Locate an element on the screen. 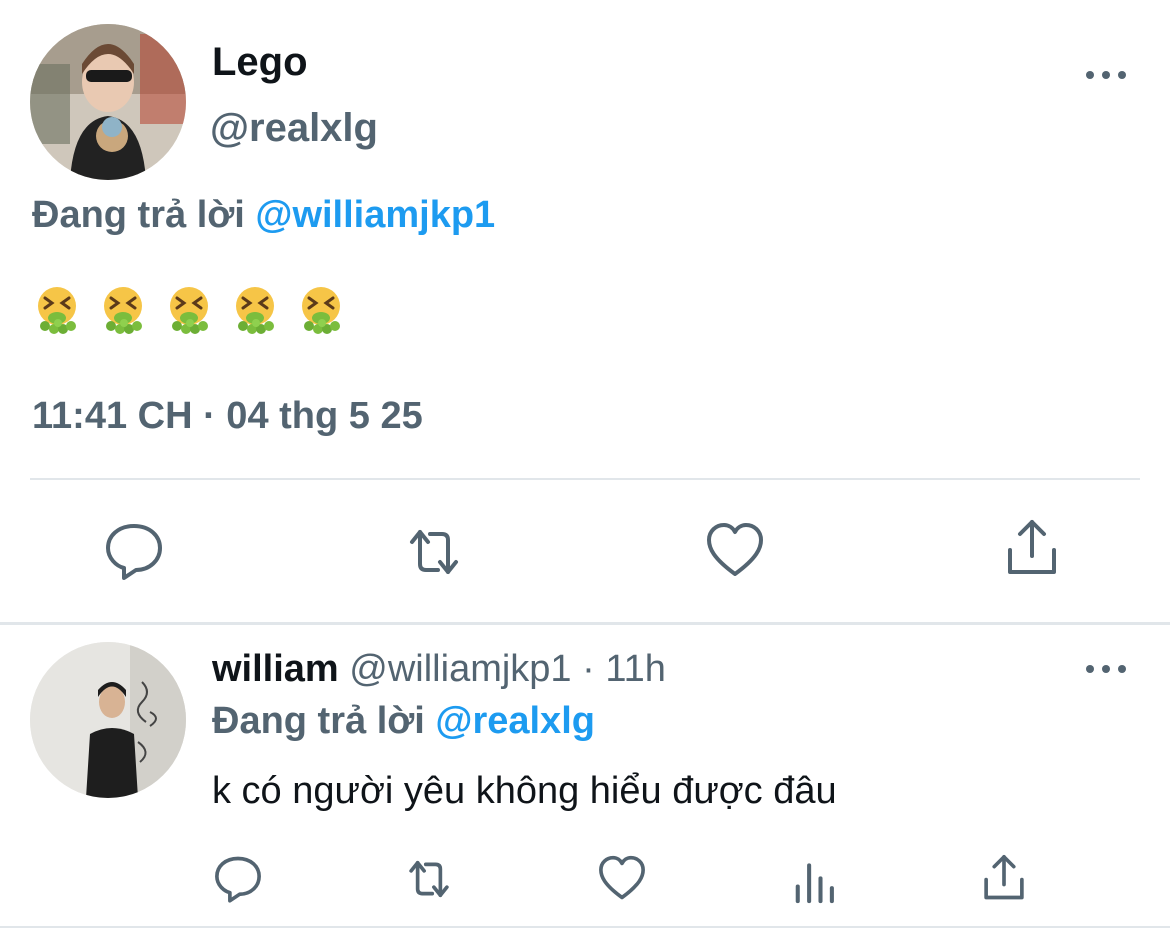 Image resolution: width=1170 pixels, height=930 pixels. reply-header: william @williamjkp1 · 11h is located at coordinates (439, 669).